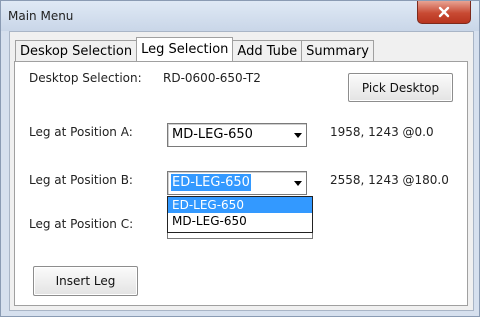 This screenshot has width=480, height=317. I want to click on leg-b-combo: ED-LEG-650, so click(237, 183).